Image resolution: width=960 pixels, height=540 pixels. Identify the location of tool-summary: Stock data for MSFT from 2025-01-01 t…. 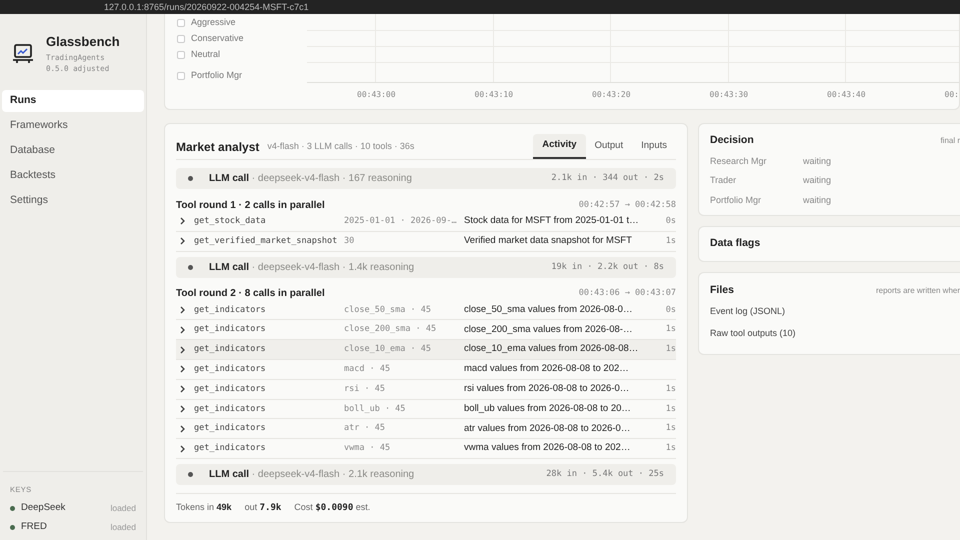
(551, 221).